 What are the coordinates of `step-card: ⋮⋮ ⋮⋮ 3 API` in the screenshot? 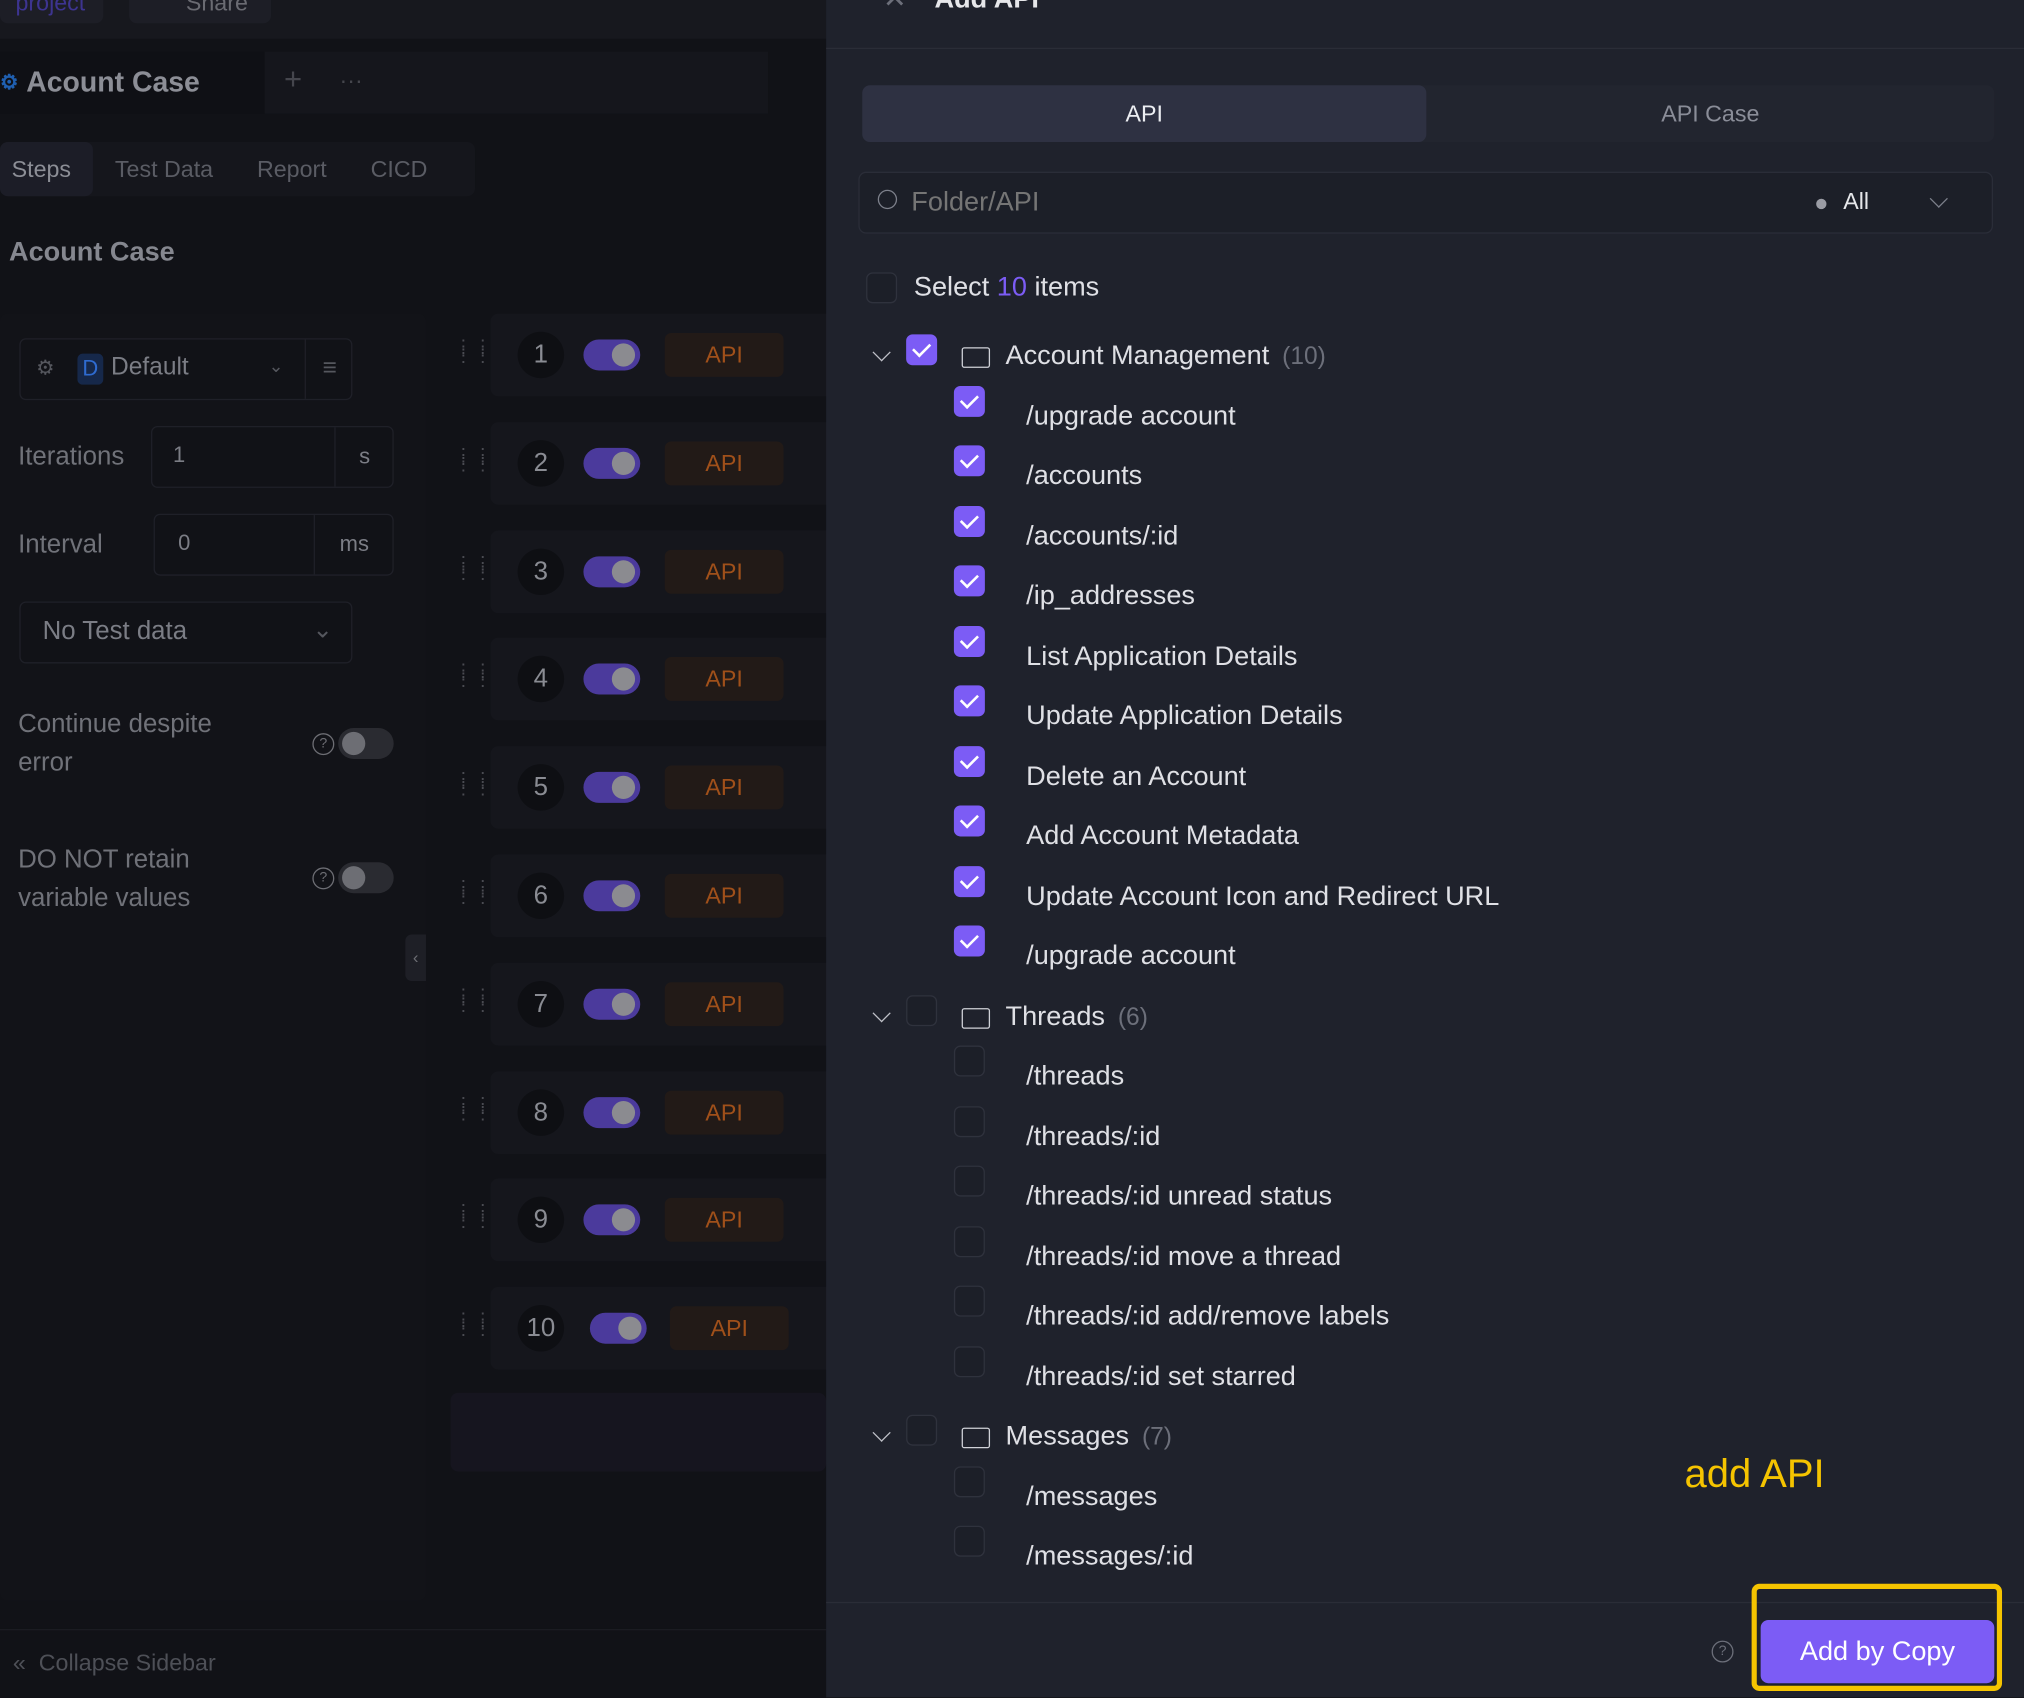 It's located at (653, 571).